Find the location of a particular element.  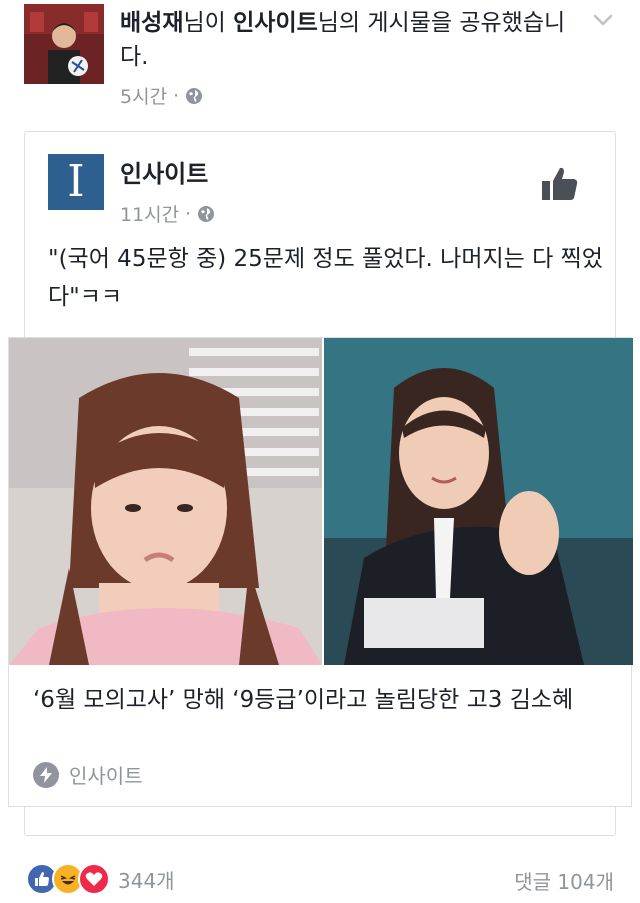

post-page-name: 인사이트 is located at coordinates (164, 171).